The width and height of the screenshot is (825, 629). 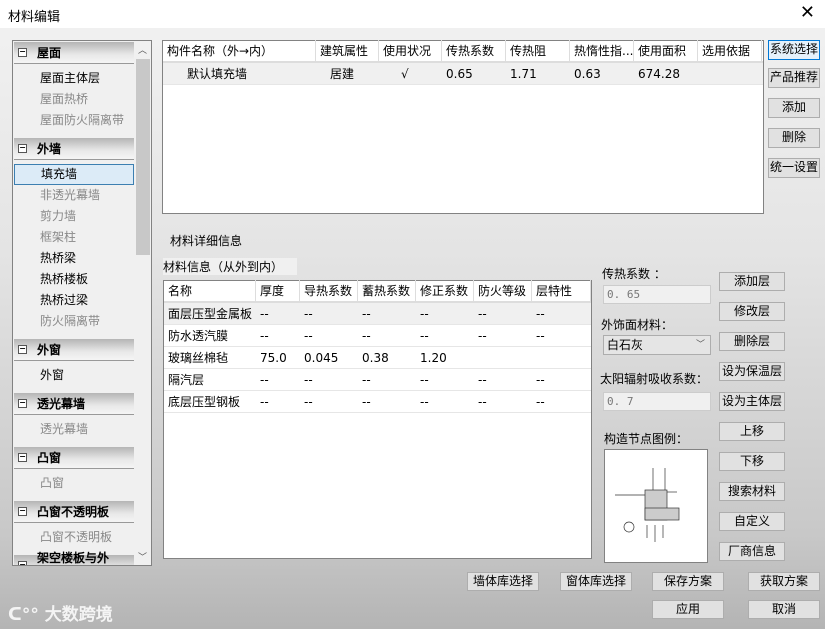 What do you see at coordinates (752, 491) in the screenshot?
I see `layer-button-7: 搜索材料` at bounding box center [752, 491].